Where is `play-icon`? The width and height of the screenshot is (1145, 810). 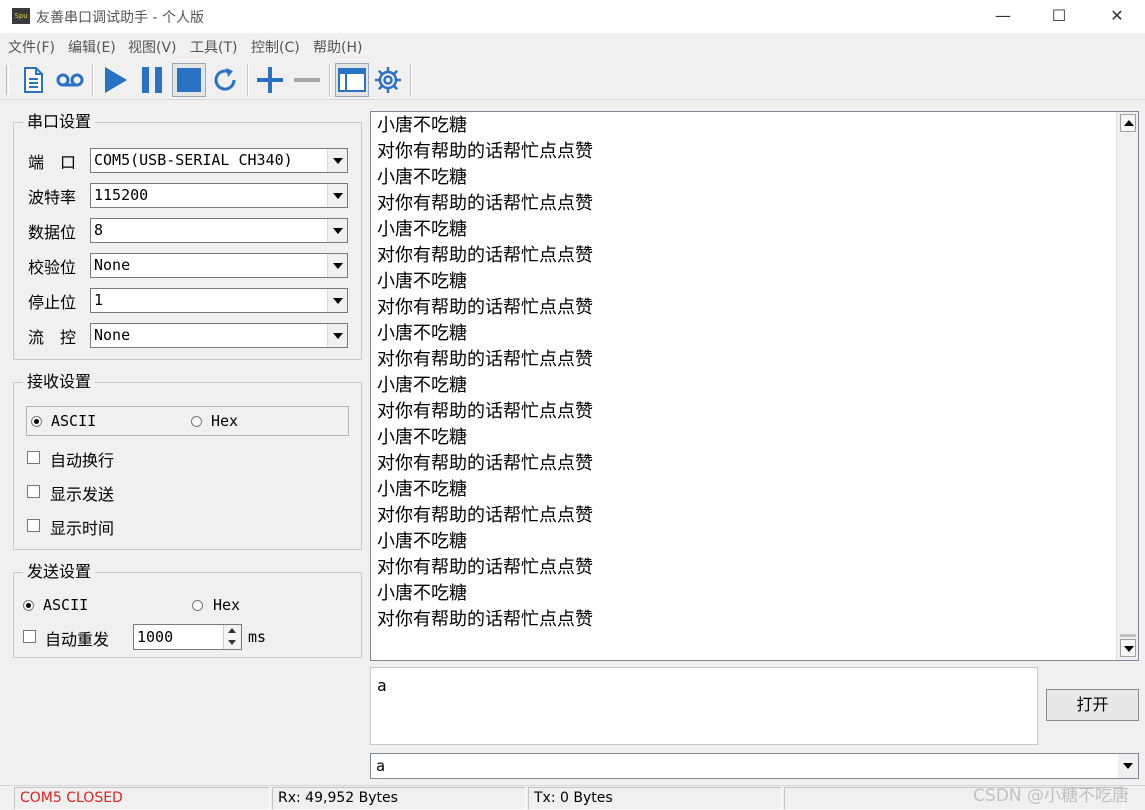 play-icon is located at coordinates (115, 80).